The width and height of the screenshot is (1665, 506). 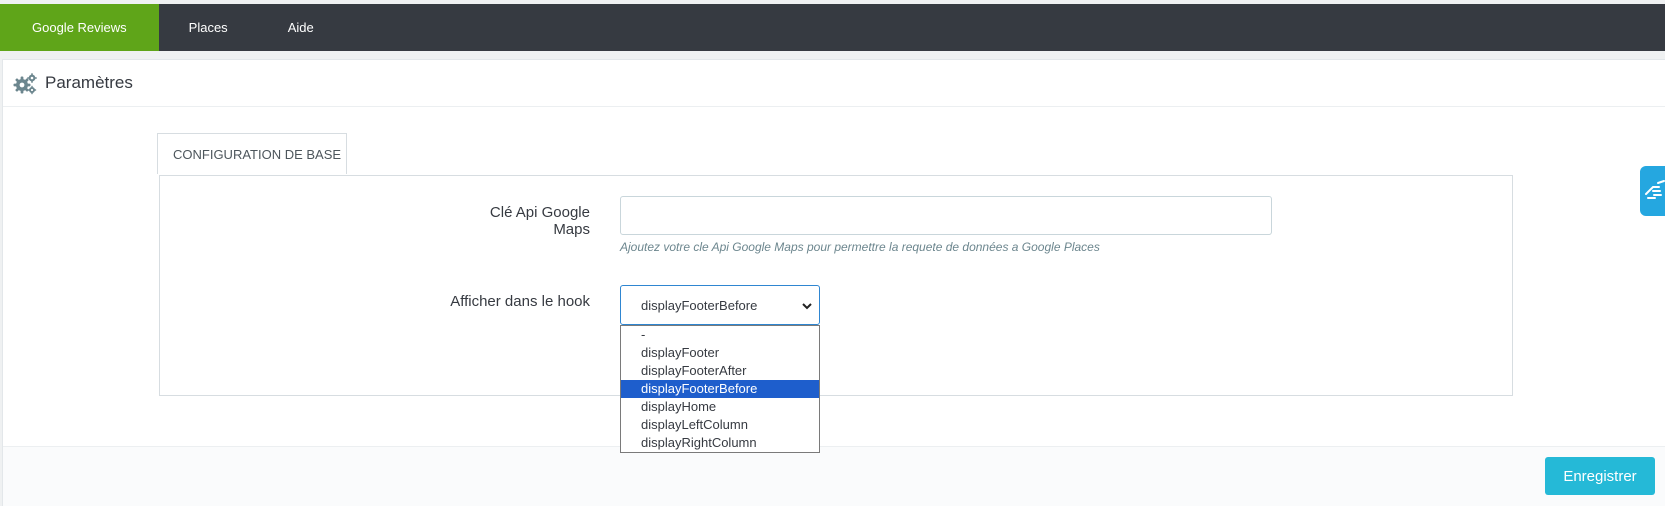 I want to click on handshake-icon, so click(x=1655, y=189).